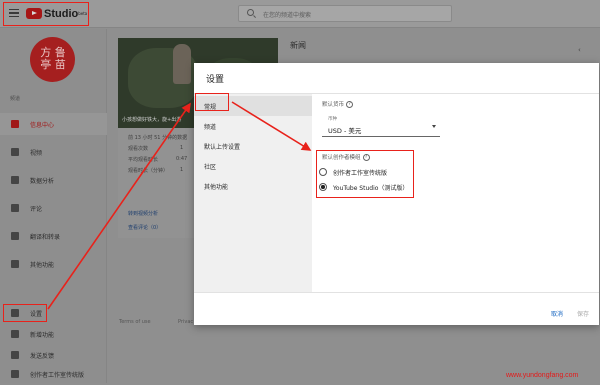 The width and height of the screenshot is (600, 385). What do you see at coordinates (15, 152) in the screenshot?
I see `video-icon` at bounding box center [15, 152].